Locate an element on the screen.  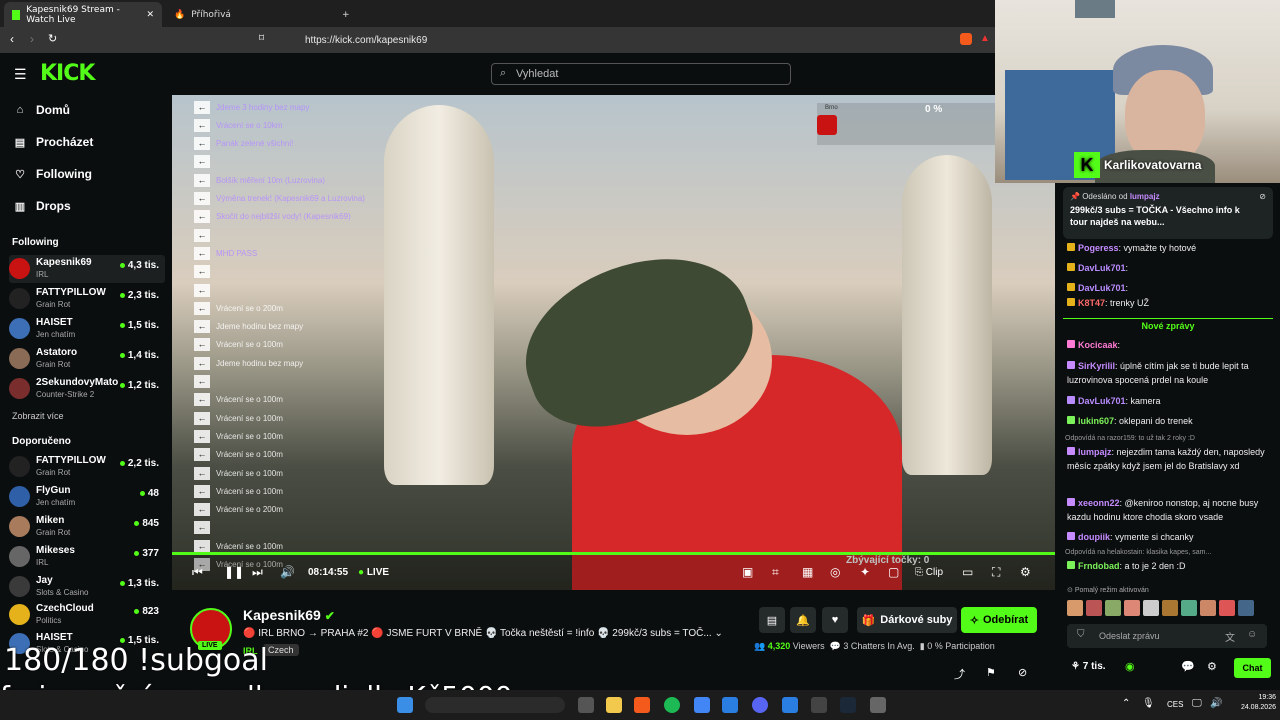
mic-icon: 🎙 is located at coordinates (1148, 703).